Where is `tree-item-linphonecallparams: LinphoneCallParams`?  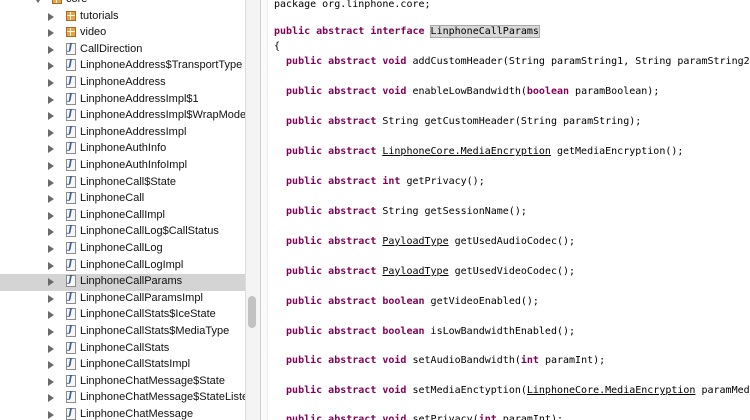
tree-item-linphonecallparams: LinphoneCallParams is located at coordinates (122, 282).